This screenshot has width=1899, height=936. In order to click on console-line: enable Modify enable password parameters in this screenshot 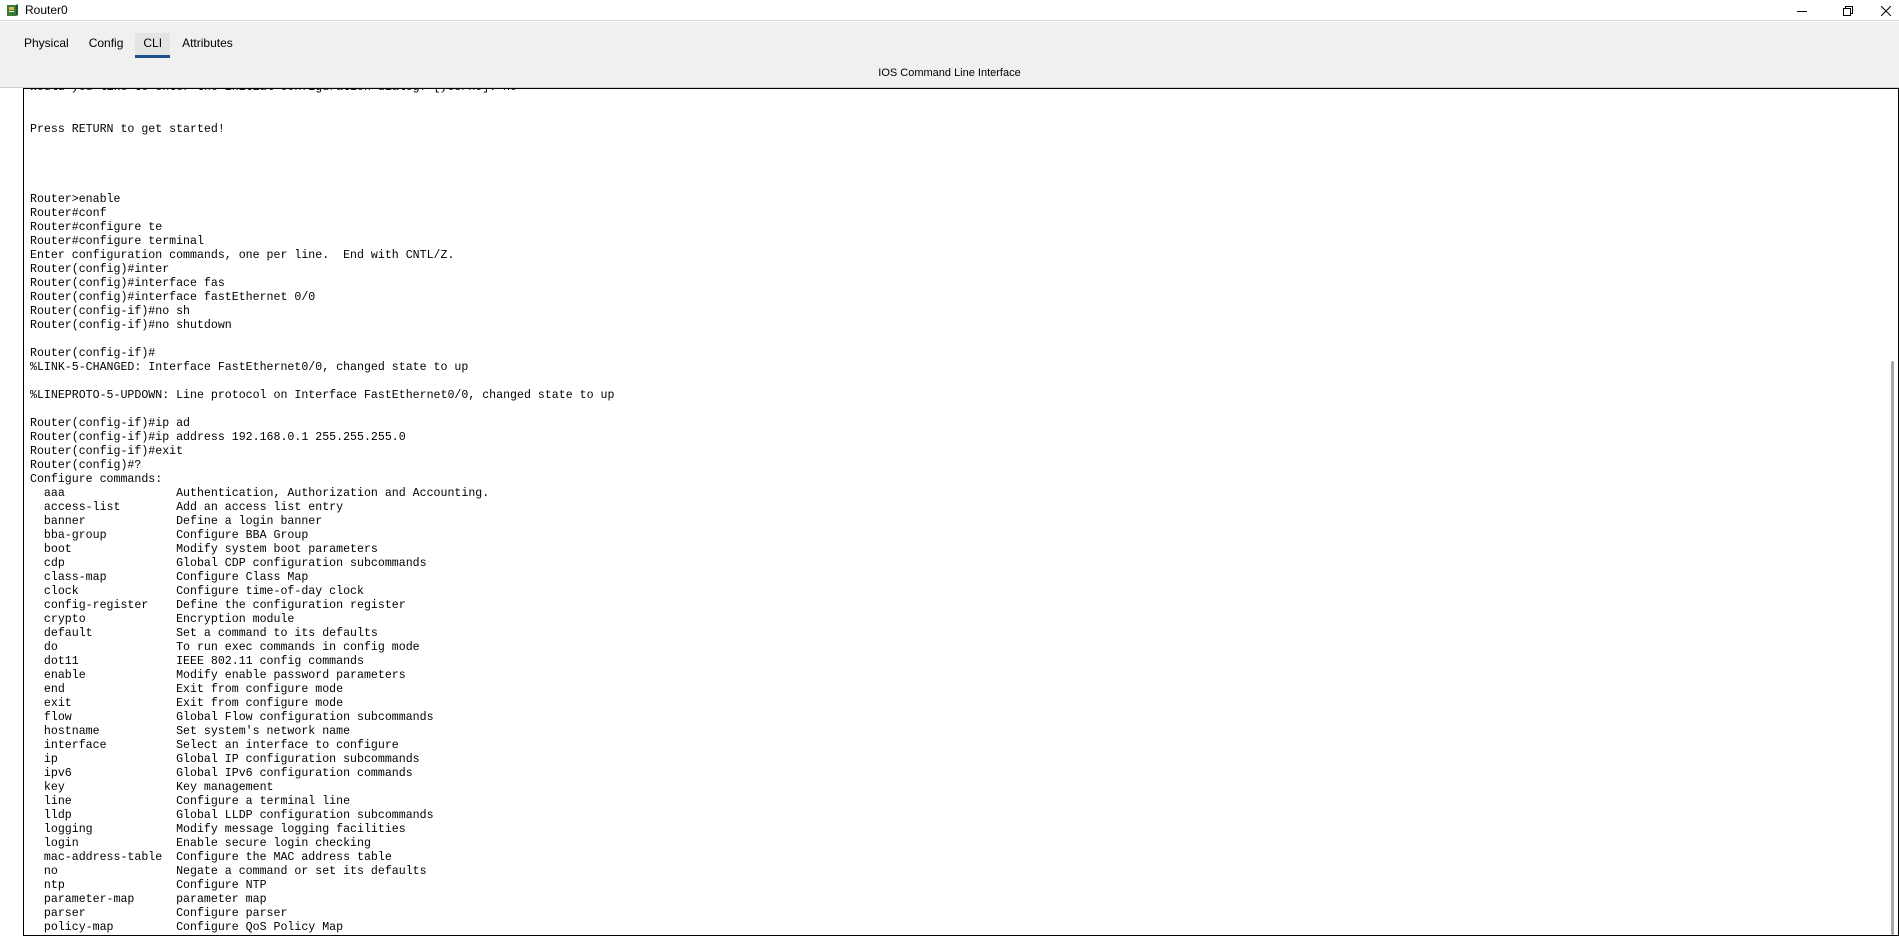, I will do `click(218, 675)`.